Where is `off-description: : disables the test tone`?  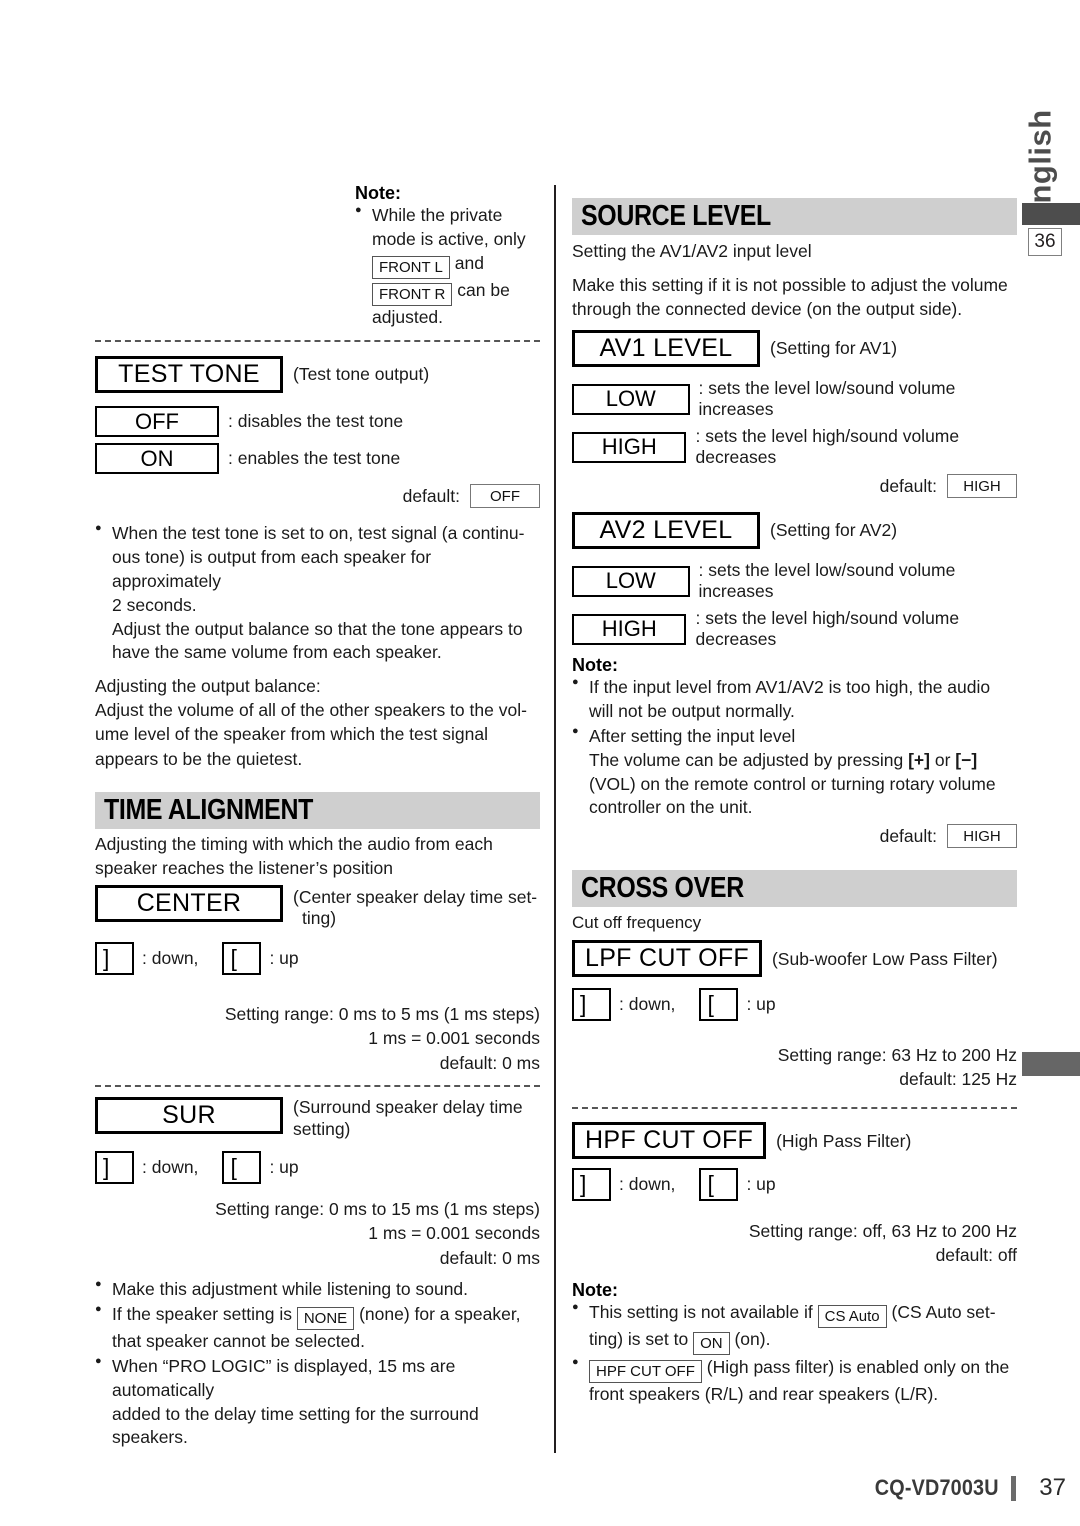 off-description: : disables the test tone is located at coordinates (316, 421).